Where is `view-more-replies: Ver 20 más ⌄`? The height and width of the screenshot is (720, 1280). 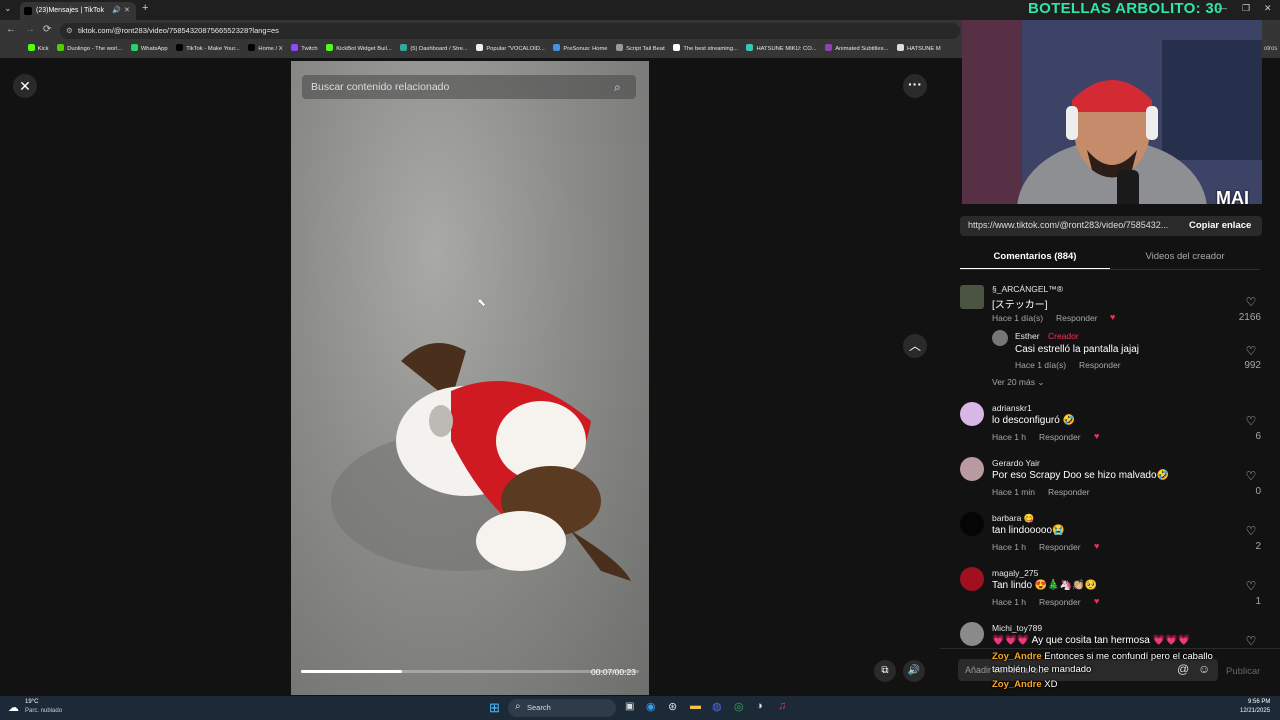 view-more-replies: Ver 20 más ⌄ is located at coordinates (1018, 382).